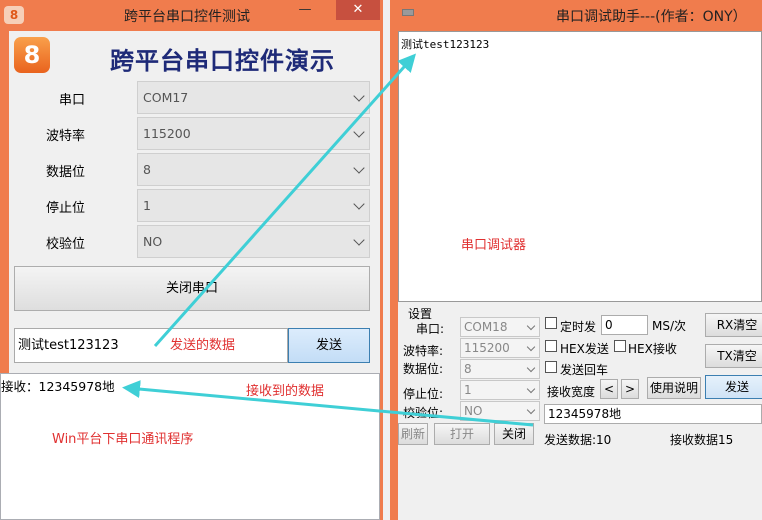  I want to click on terminal-text: 测试test123123, so click(445, 44).